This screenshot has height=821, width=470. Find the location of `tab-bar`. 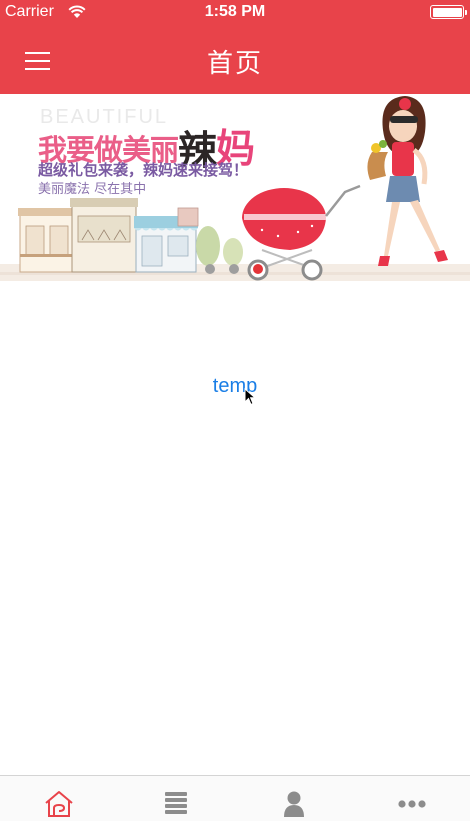

tab-bar is located at coordinates (235, 798).